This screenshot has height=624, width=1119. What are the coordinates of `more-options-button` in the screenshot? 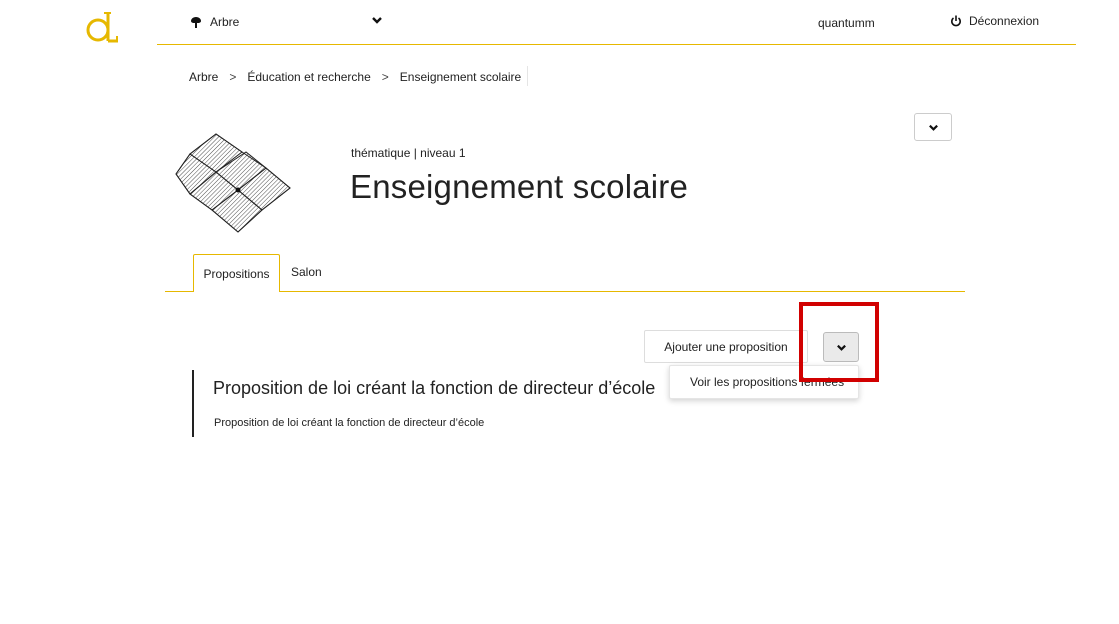 It's located at (841, 347).